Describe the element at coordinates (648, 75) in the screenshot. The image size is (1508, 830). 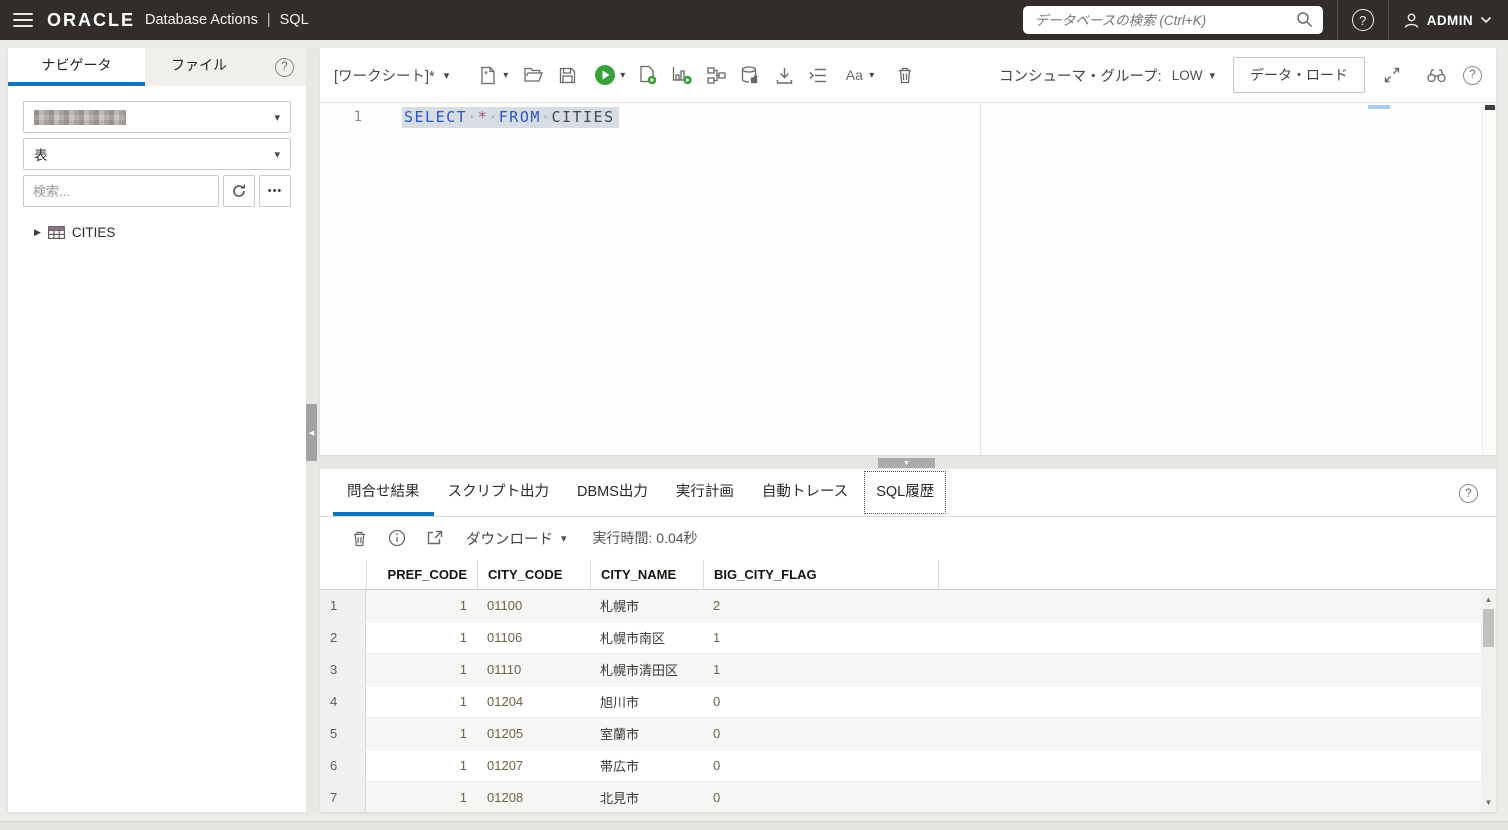
I see `run-script-button` at that location.